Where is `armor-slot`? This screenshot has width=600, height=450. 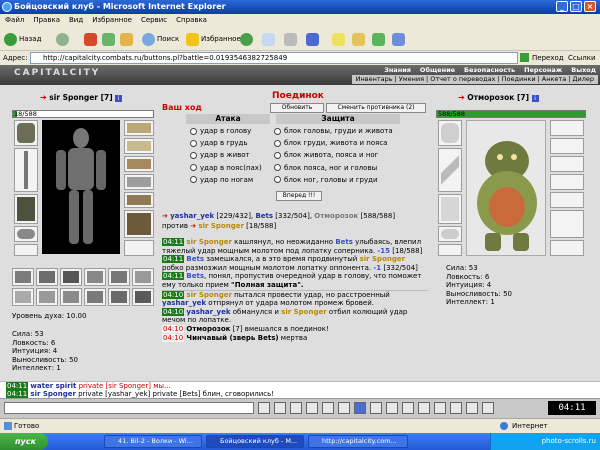 armor-slot is located at coordinates (26, 209).